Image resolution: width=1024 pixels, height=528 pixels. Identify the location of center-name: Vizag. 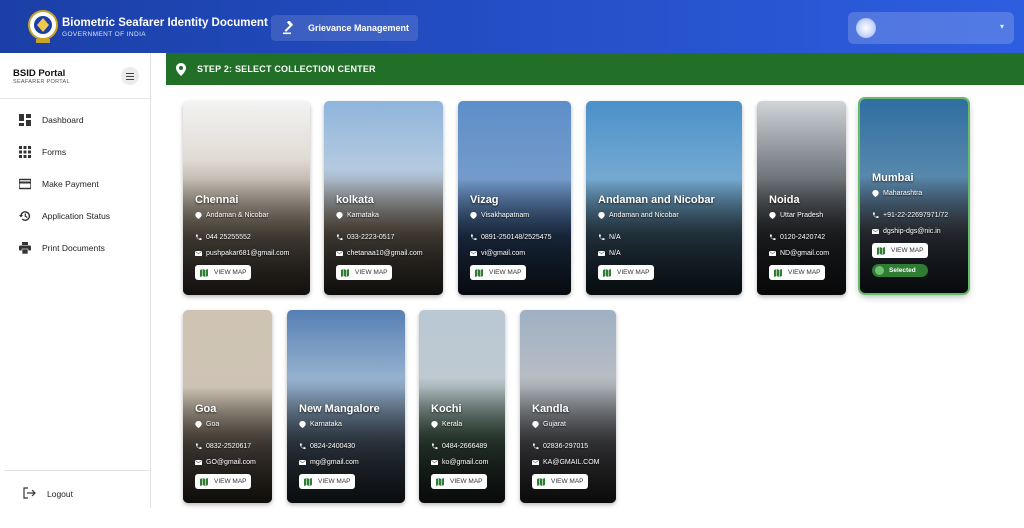
(484, 200).